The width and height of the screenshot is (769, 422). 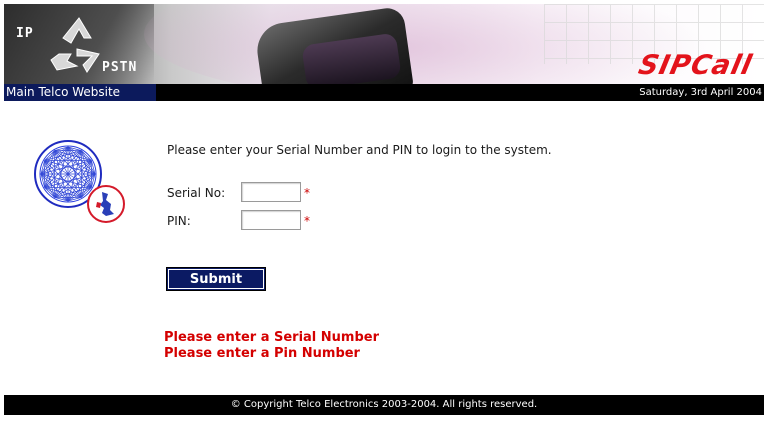 I want to click on recycle-icon, so click(x=75, y=45).